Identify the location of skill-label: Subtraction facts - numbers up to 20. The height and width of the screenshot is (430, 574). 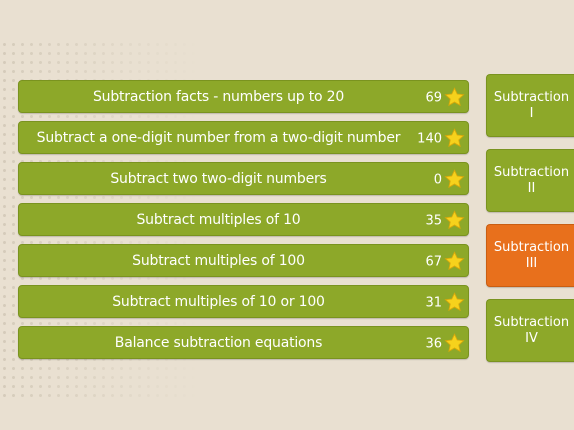
(218, 96).